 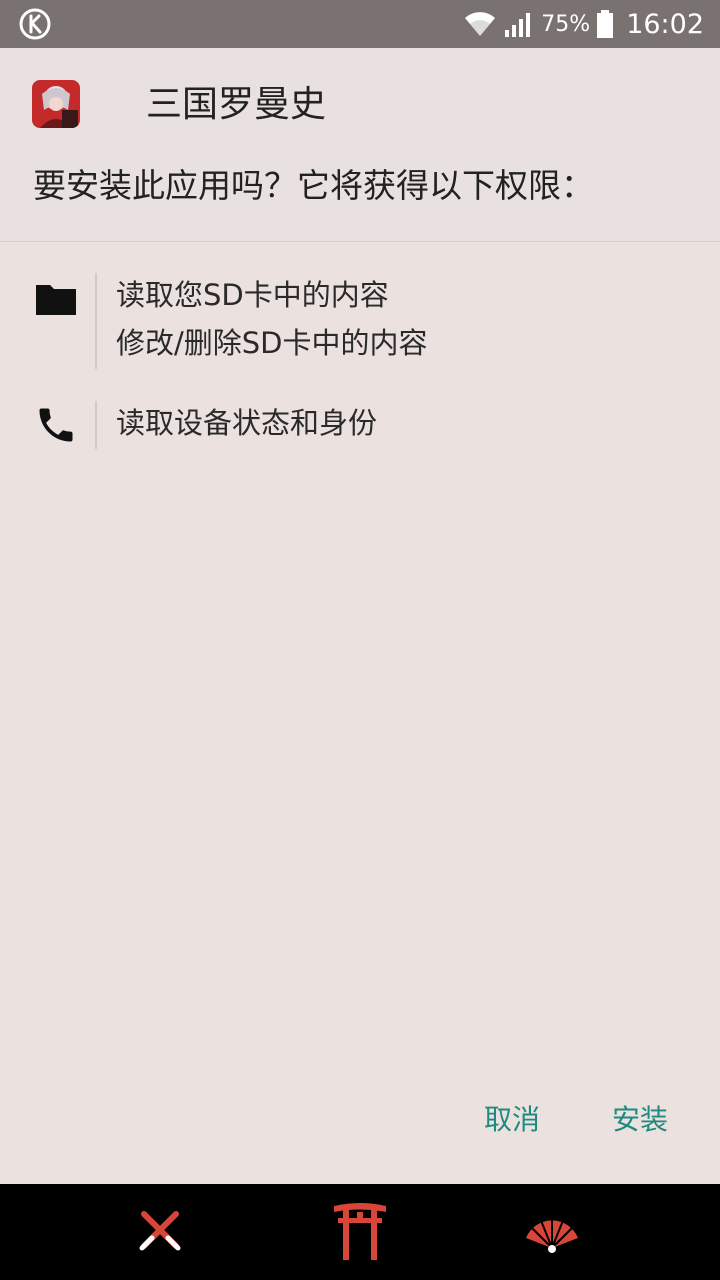 What do you see at coordinates (665, 24) in the screenshot?
I see `clock: 16:02` at bounding box center [665, 24].